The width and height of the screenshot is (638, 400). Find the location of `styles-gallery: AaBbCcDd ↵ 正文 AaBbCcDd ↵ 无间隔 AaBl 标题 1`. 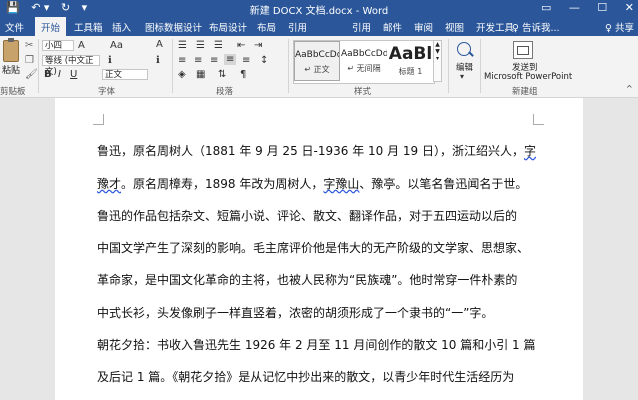

styles-gallery: AaBbCcDd ↵ 正文 AaBbCcDd ↵ 无间隔 AaBl 标题 1 is located at coordinates (364, 62).